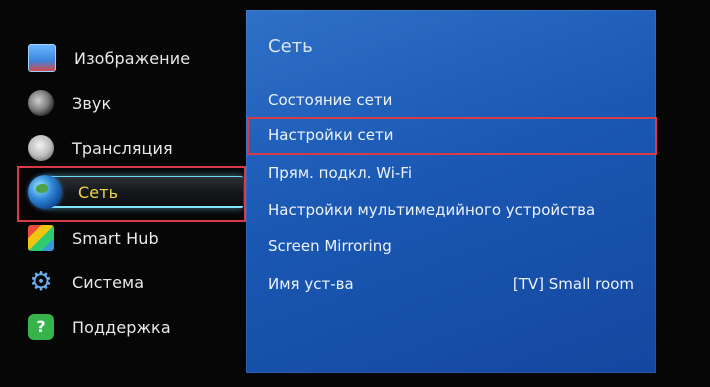 The height and width of the screenshot is (387, 710). I want to click on menu-item-label: Сеть, so click(98, 192).